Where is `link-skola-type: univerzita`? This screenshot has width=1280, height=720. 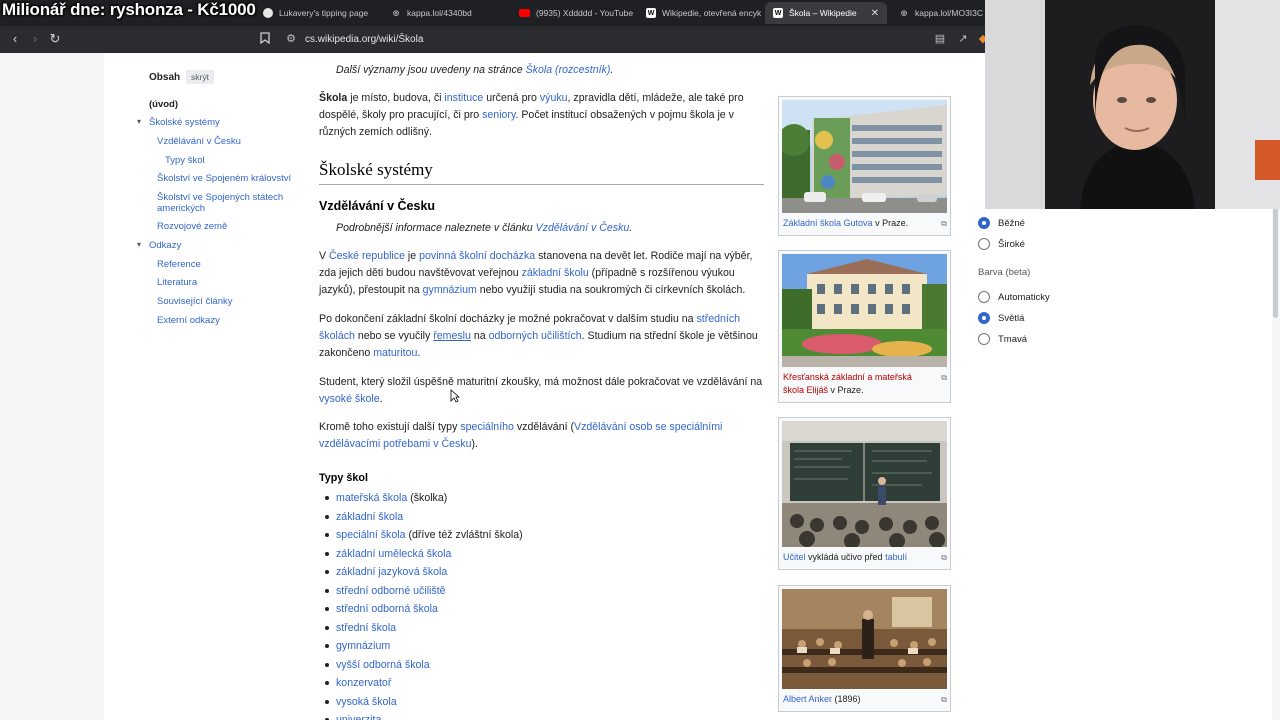
link-skola-type: univerzita is located at coordinates (358, 717).